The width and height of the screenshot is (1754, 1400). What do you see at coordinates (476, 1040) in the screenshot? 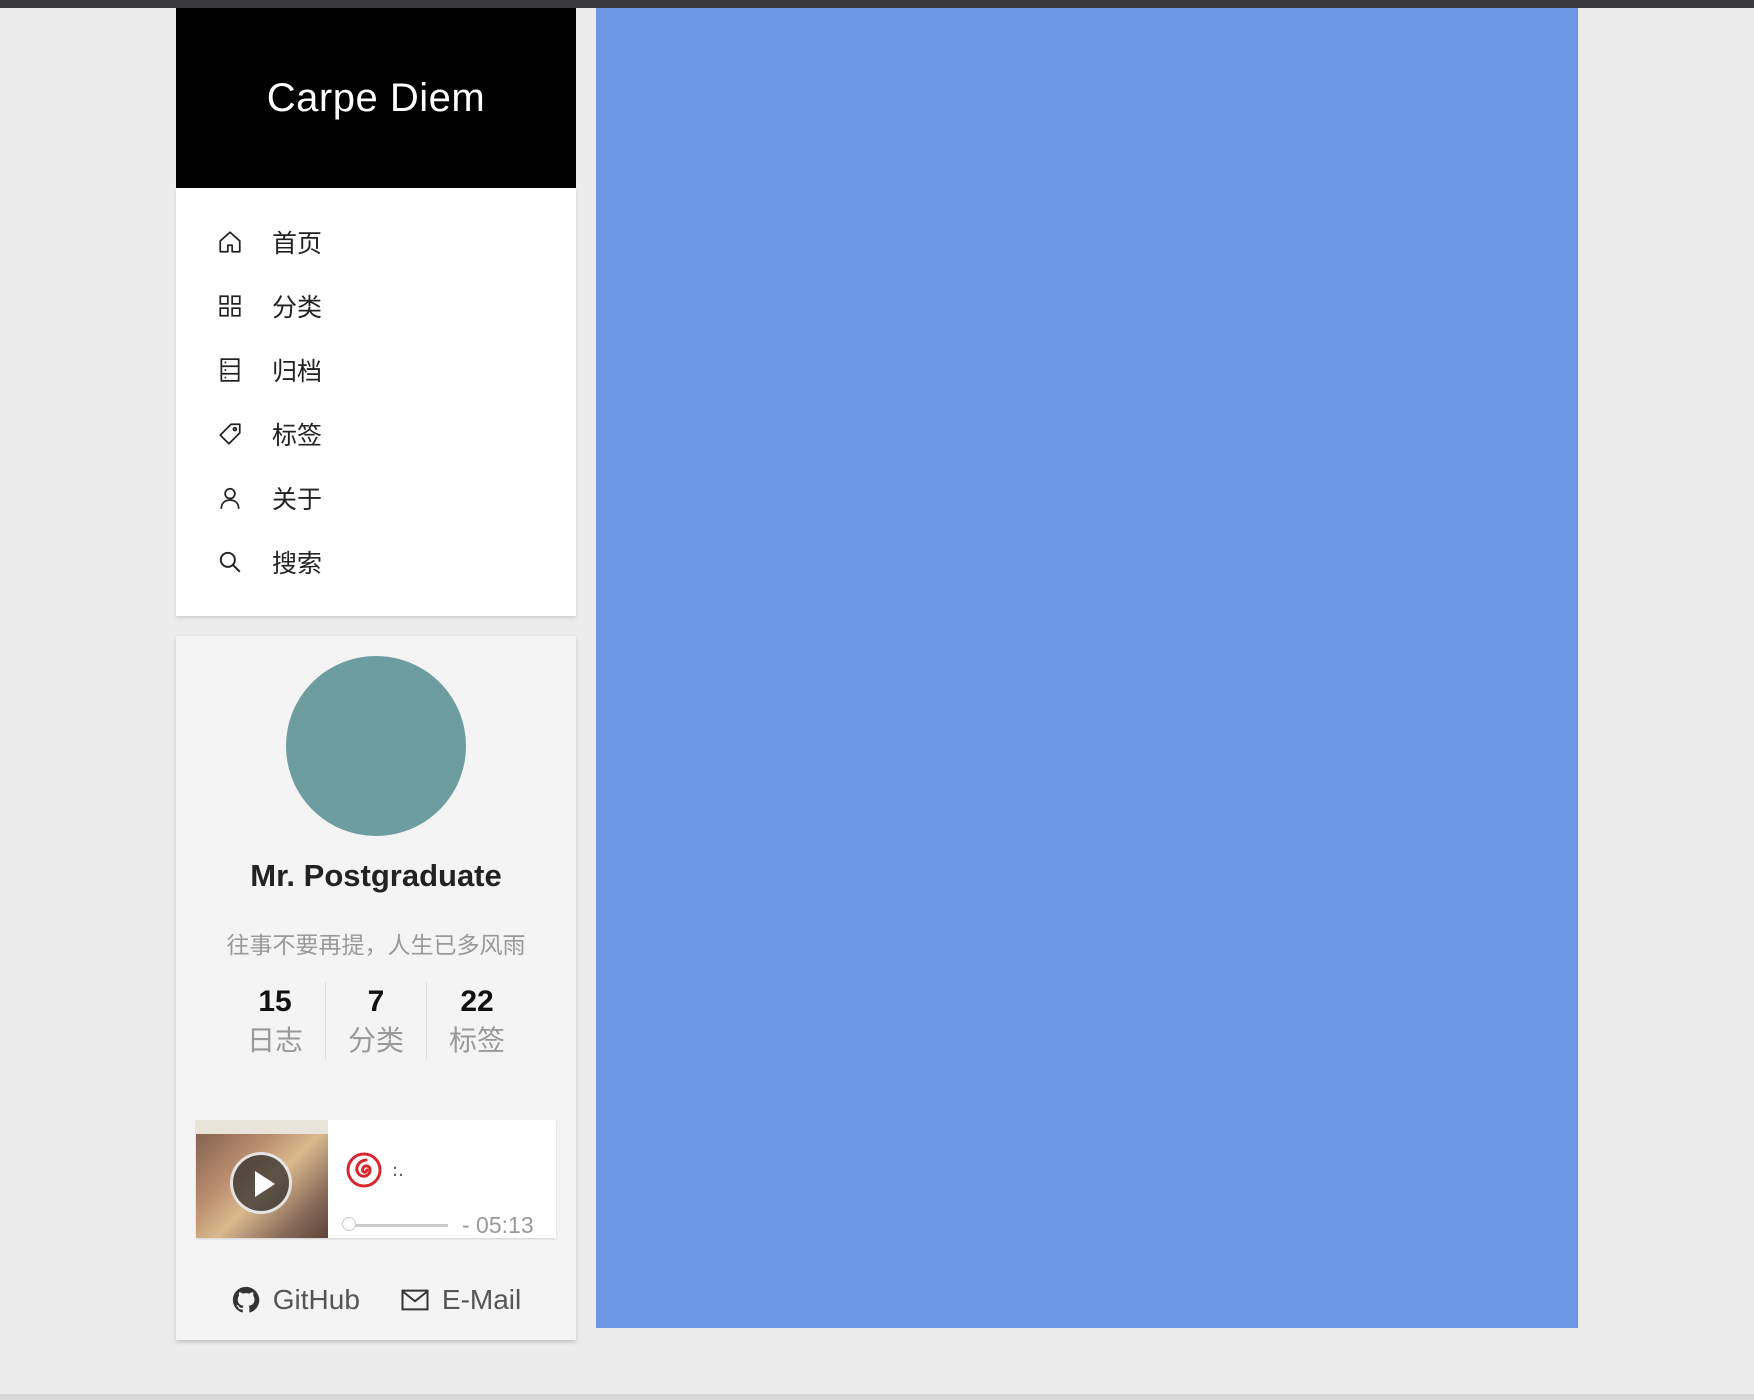
I see `stat-label: 标签` at bounding box center [476, 1040].